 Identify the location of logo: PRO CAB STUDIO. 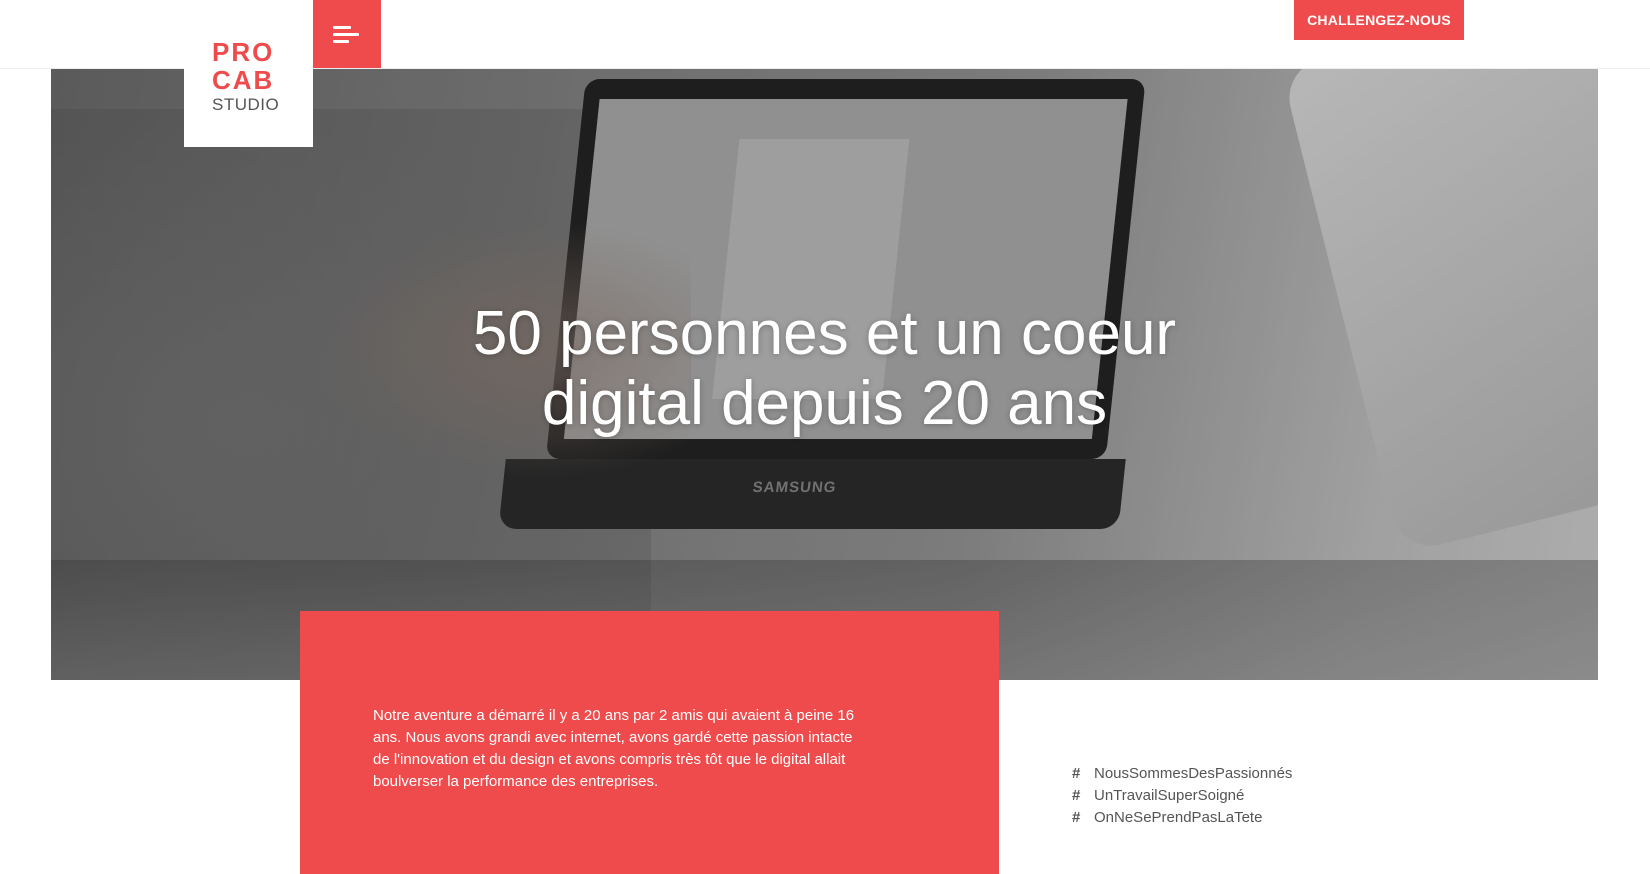
(248, 73).